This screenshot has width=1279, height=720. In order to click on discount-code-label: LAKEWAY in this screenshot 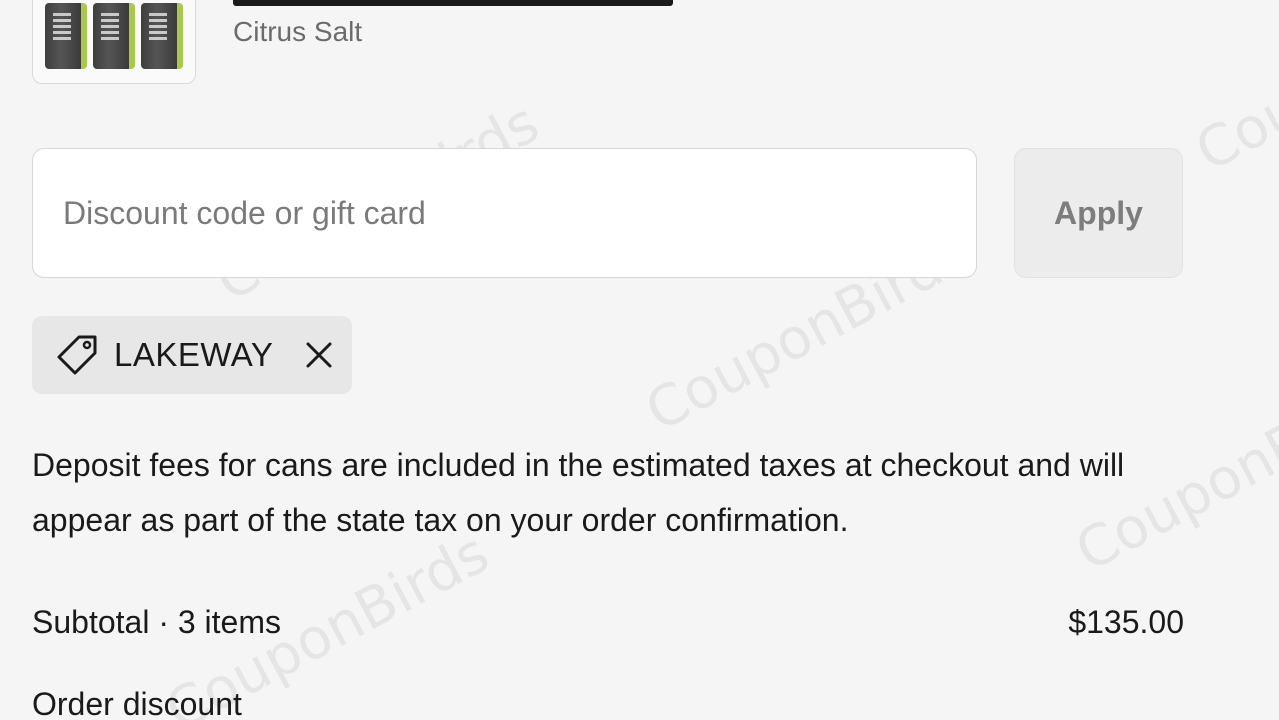, I will do `click(194, 354)`.